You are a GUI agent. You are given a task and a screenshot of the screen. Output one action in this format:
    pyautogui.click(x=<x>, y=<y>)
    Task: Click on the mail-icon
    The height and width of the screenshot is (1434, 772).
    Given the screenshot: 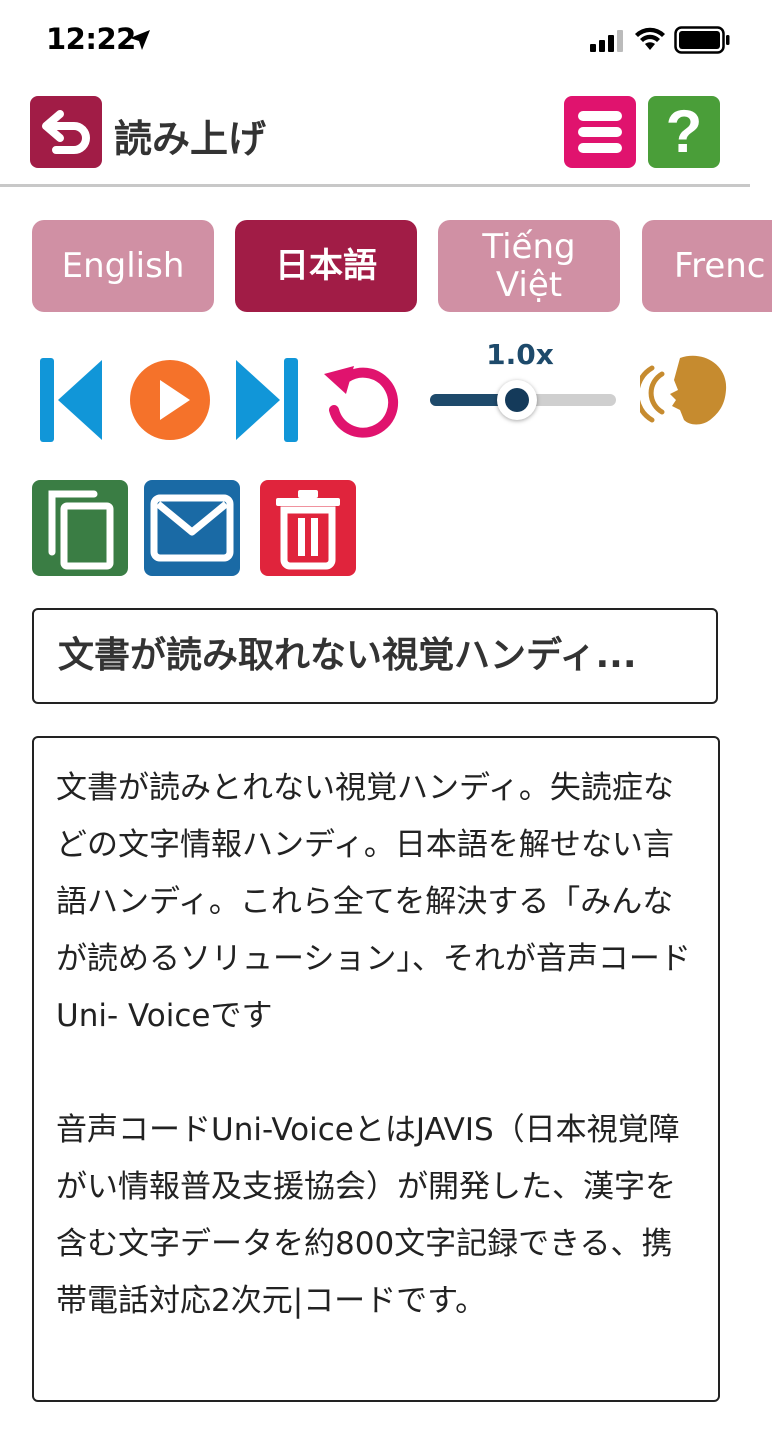 What is the action you would take?
    pyautogui.click(x=192, y=528)
    